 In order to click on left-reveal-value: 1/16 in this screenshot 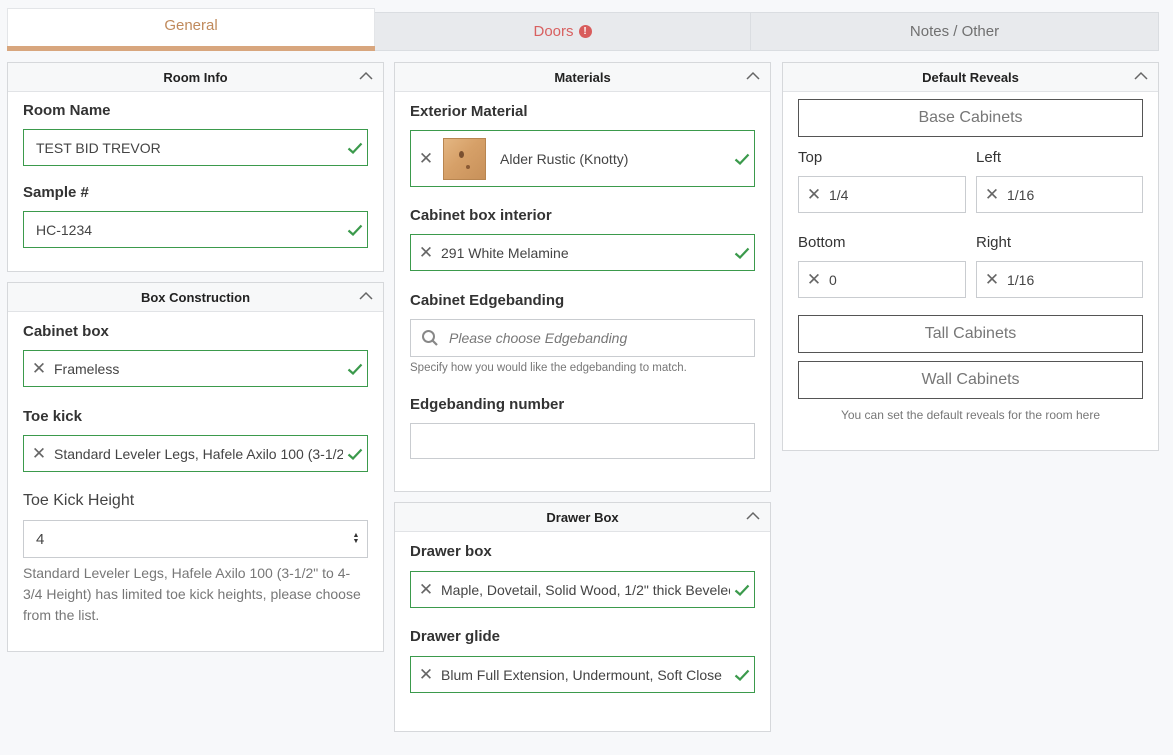, I will do `click(1021, 194)`.